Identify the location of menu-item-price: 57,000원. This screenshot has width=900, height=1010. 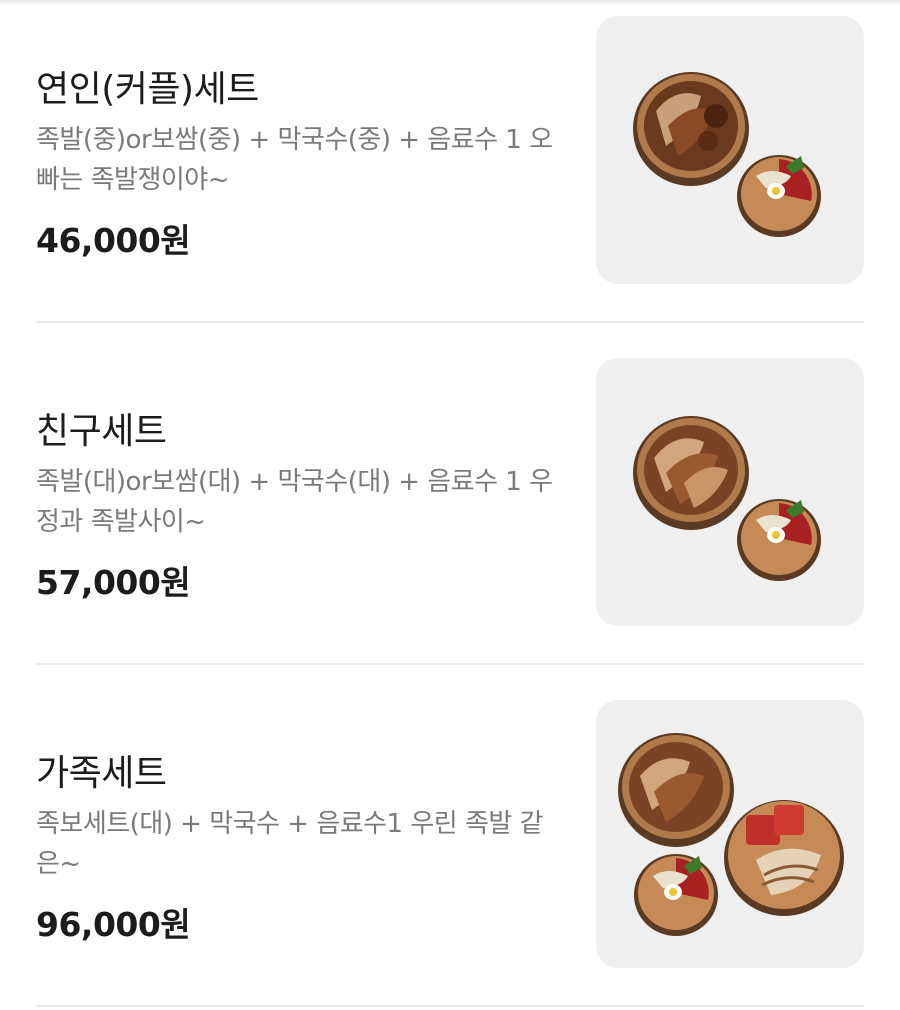
(113, 582).